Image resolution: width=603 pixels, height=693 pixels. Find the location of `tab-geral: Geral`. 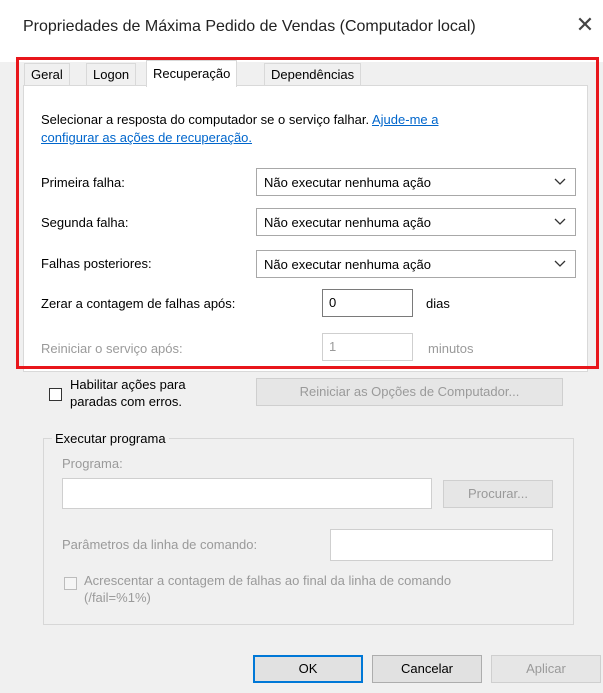

tab-geral: Geral is located at coordinates (47, 74).